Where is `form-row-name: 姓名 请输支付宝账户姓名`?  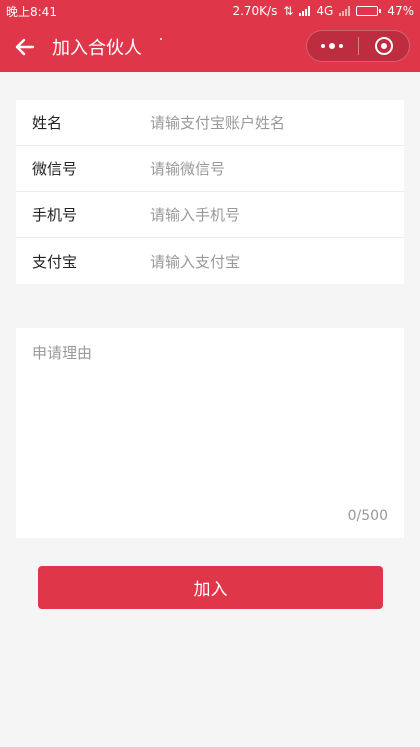 form-row-name: 姓名 请输支付宝账户姓名 is located at coordinates (210, 123).